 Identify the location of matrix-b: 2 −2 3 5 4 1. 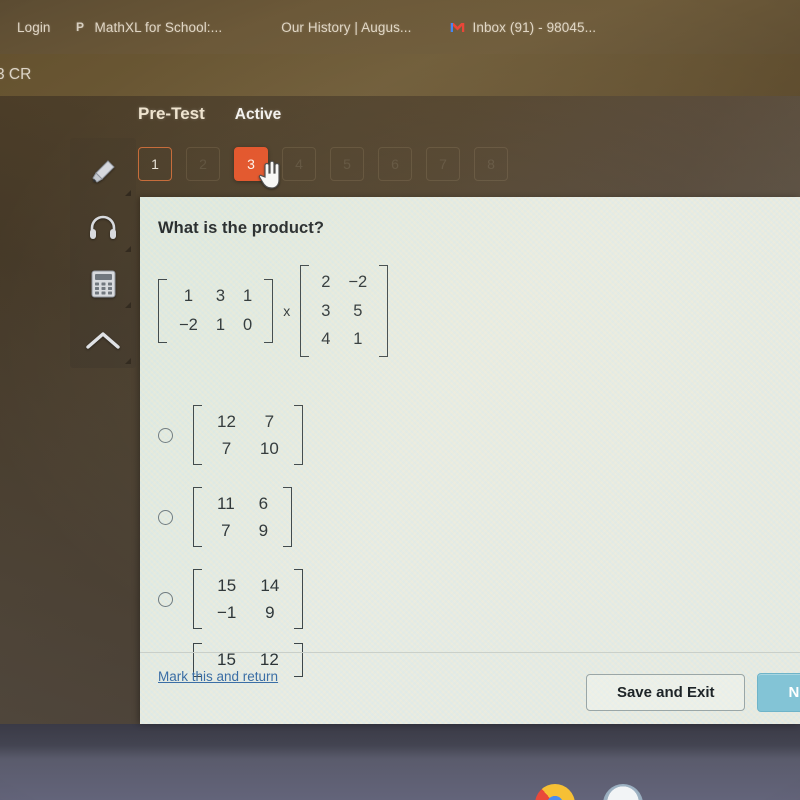
(344, 311).